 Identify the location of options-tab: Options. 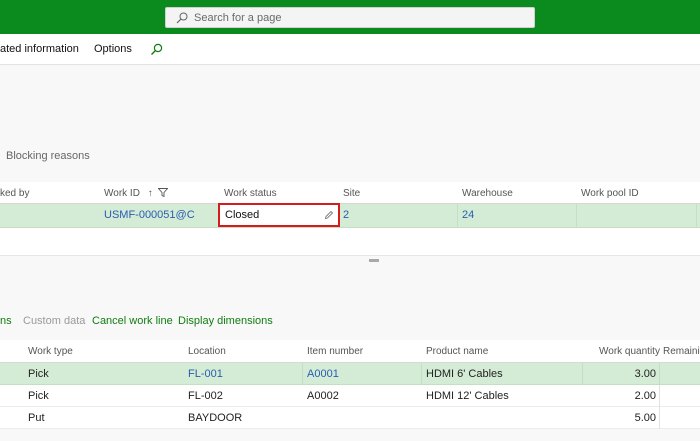
(113, 49).